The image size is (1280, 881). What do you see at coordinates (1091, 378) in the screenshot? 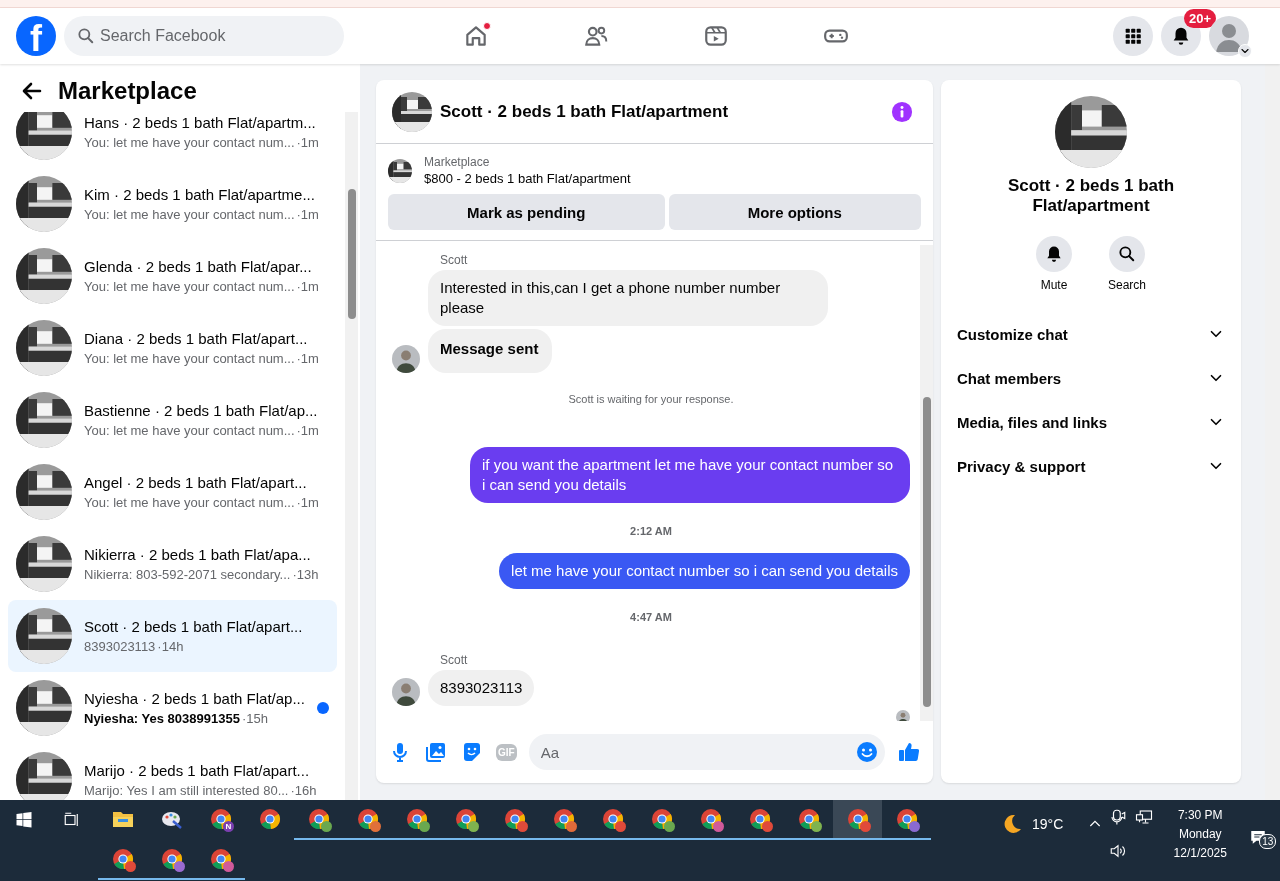
I see `section-header: Chat members` at bounding box center [1091, 378].